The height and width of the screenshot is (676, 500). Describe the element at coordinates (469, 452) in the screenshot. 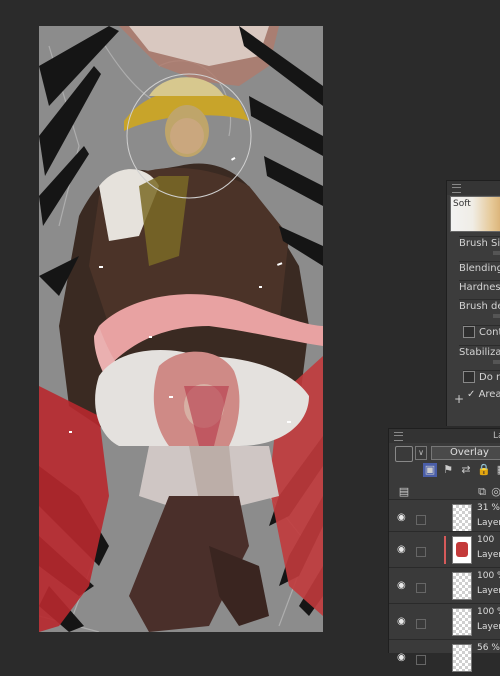

I see `blend-mode-value: Overlay` at that location.